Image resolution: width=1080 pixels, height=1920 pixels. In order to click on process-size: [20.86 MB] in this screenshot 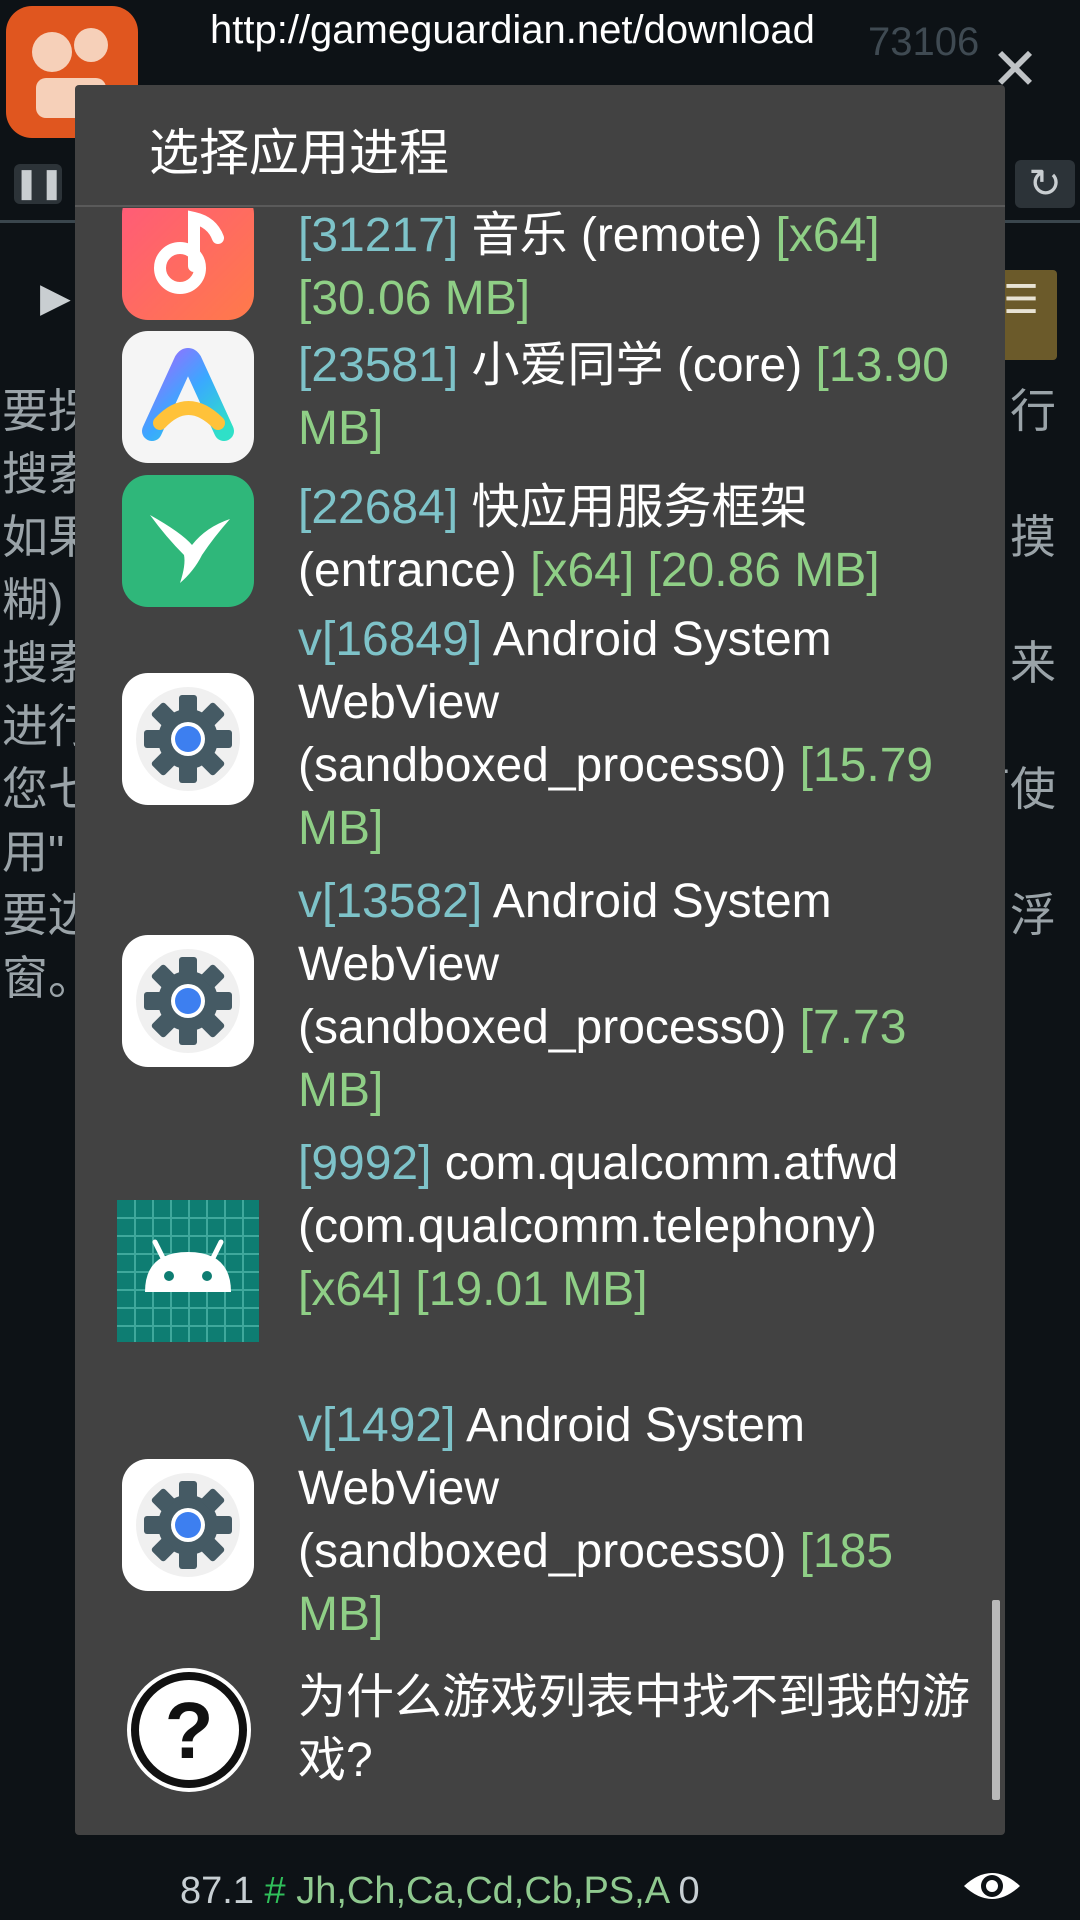, I will do `click(763, 570)`.